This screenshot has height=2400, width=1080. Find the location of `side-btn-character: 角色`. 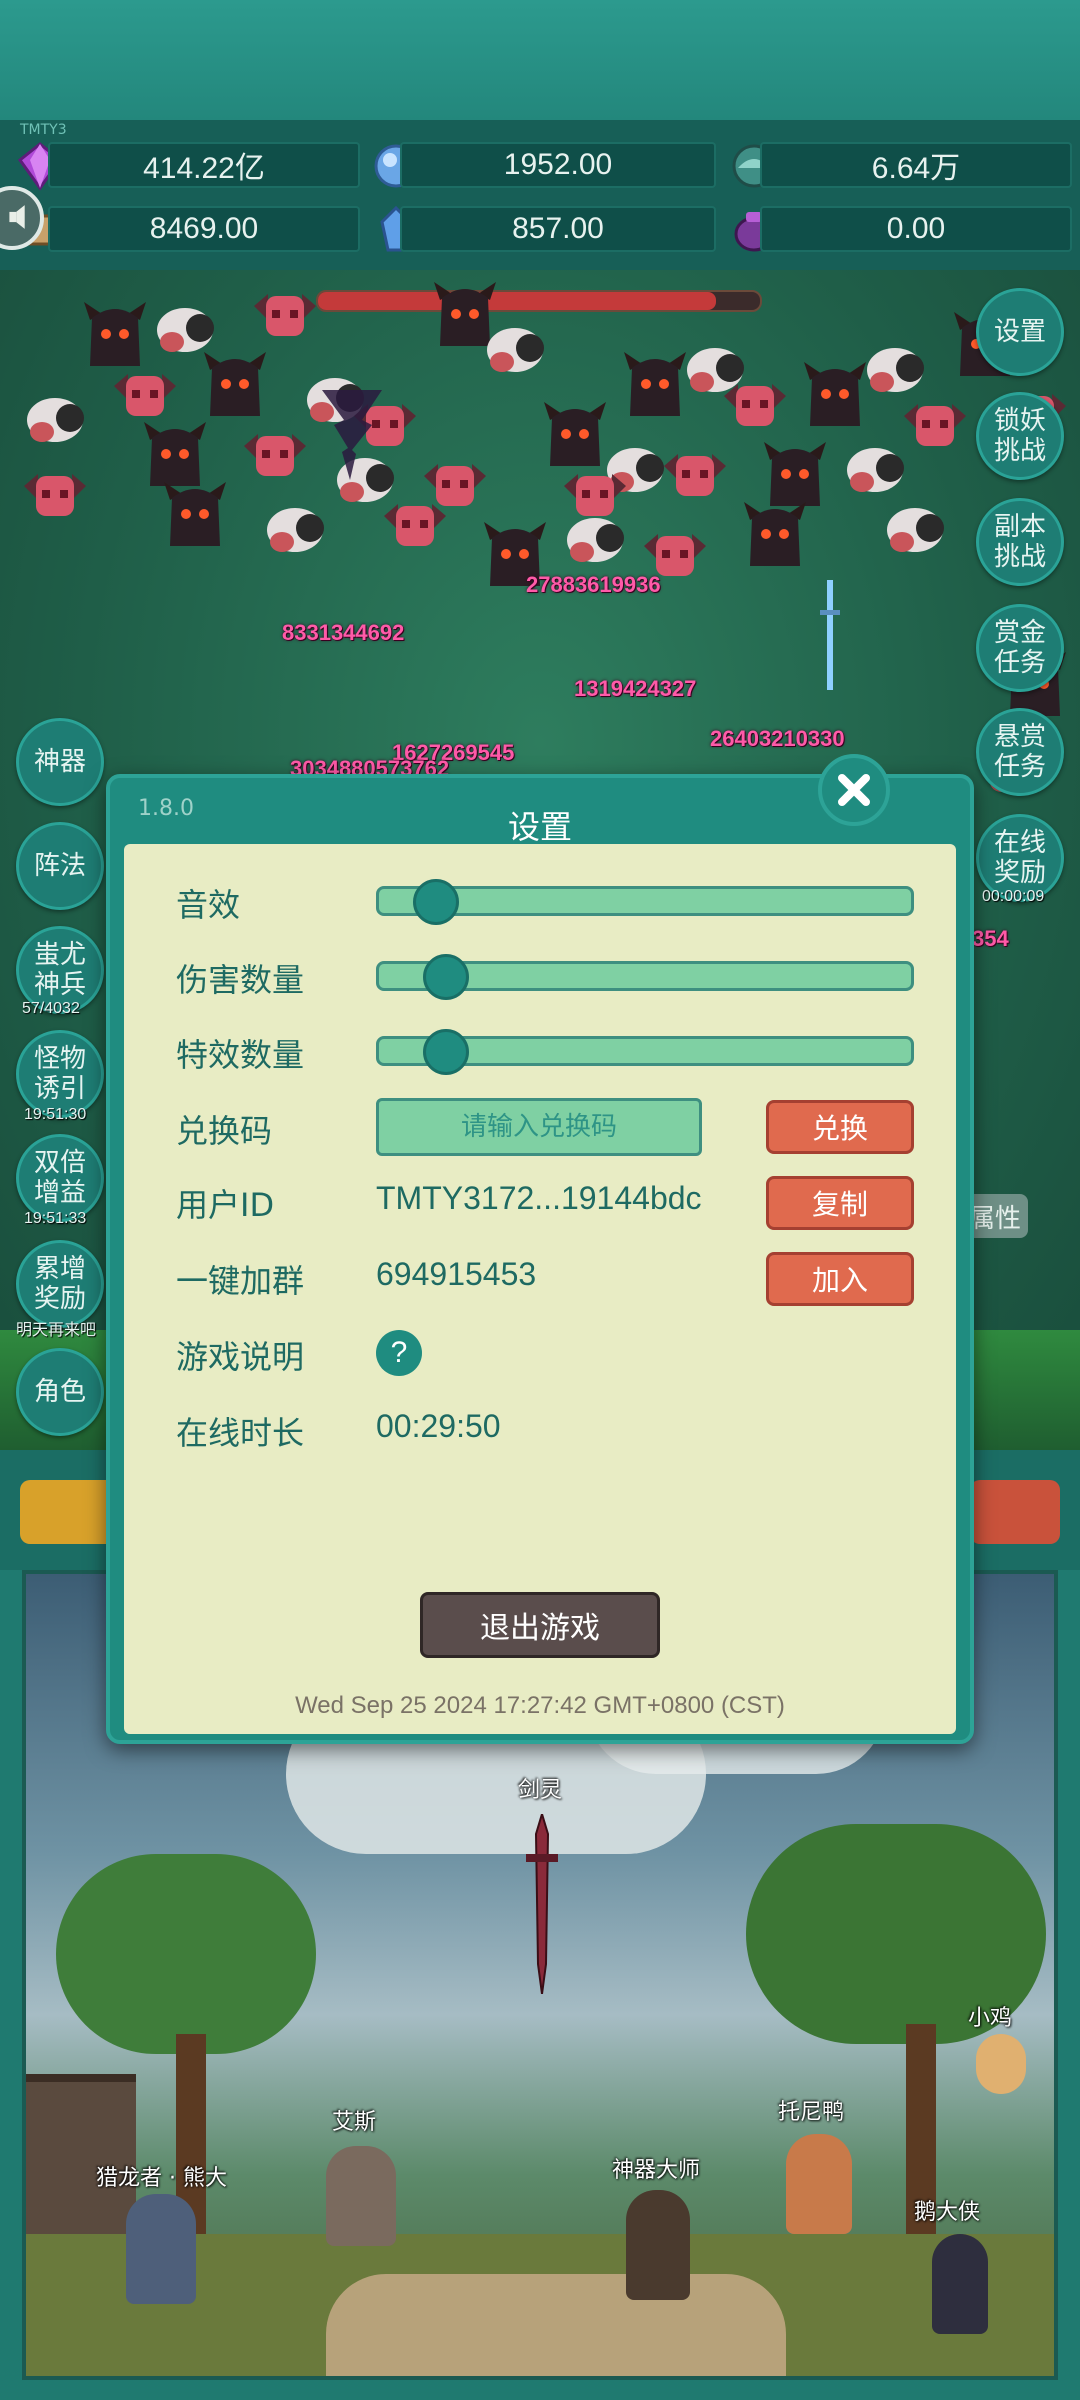

side-btn-character: 角色 is located at coordinates (60, 1392).